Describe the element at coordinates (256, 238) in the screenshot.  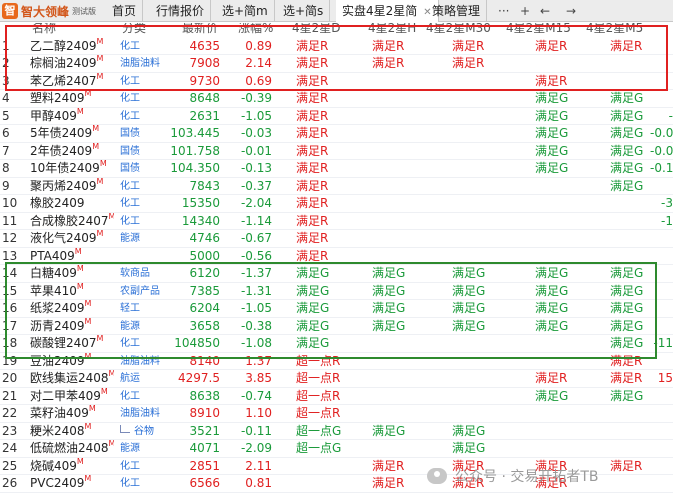
I see `change-percent: -0.67` at that location.